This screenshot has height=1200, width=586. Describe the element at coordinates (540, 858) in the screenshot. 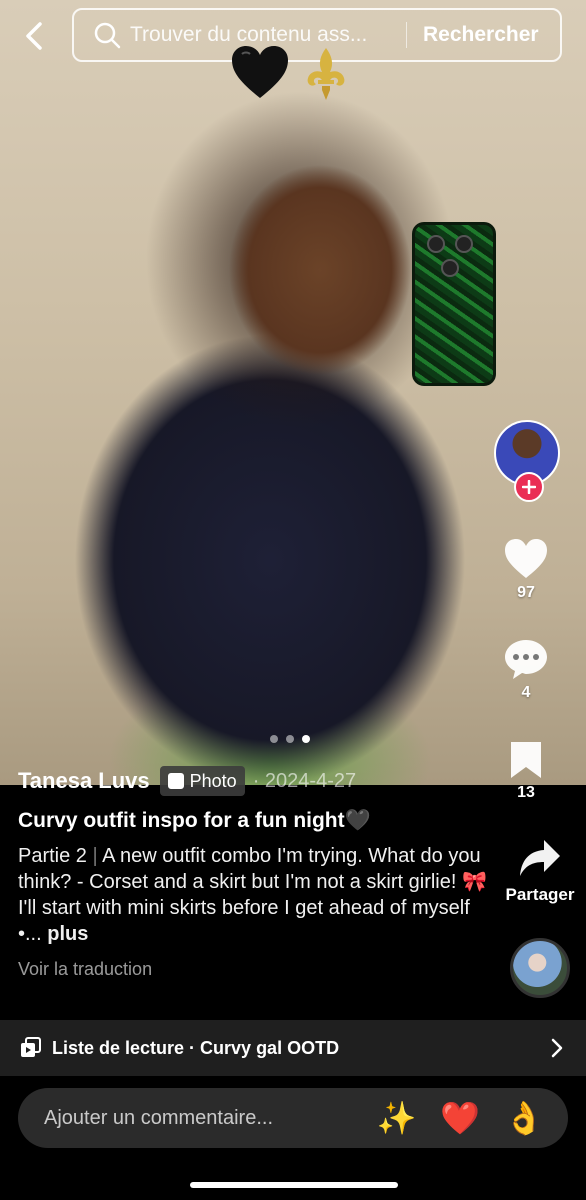

I see `share-arrow-icon` at that location.